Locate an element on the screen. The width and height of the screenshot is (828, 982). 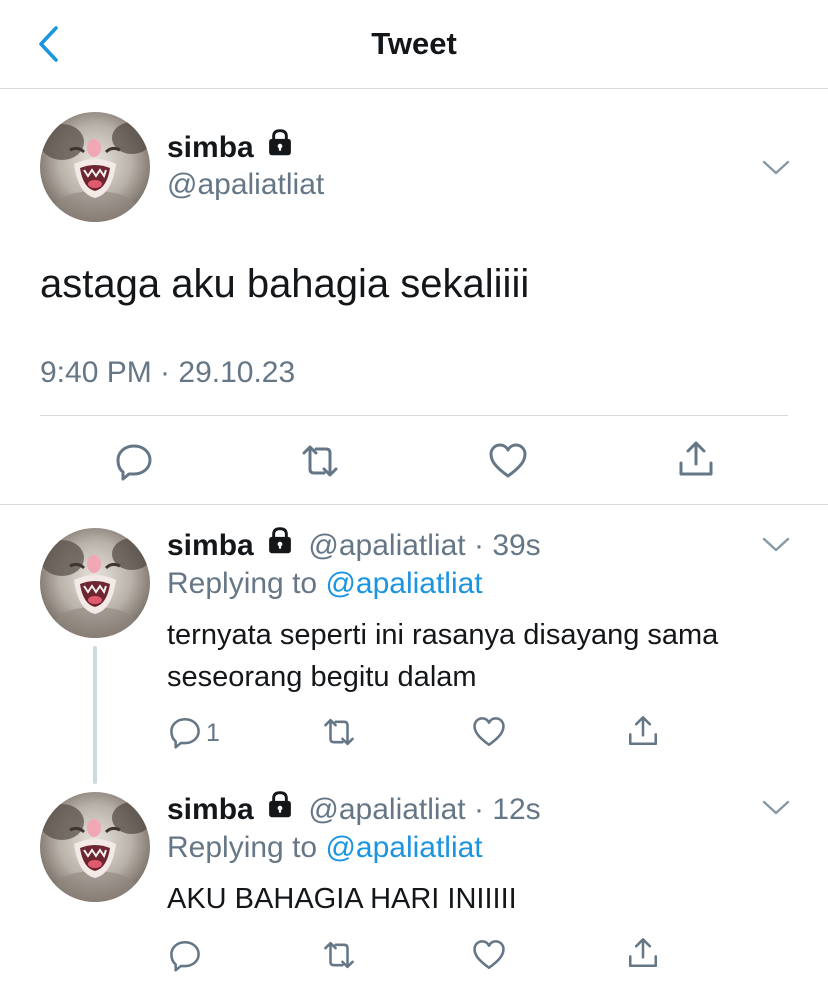
reply-time: 12s is located at coordinates (516, 809).